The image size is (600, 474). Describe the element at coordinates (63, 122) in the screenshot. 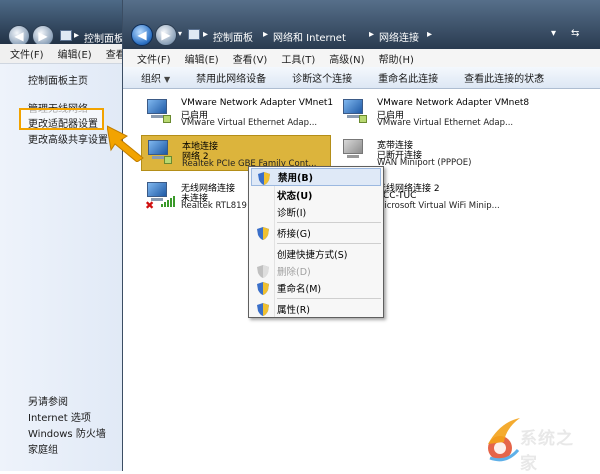

I see `nav-change-adapter-settings: 更改适配器设置` at that location.